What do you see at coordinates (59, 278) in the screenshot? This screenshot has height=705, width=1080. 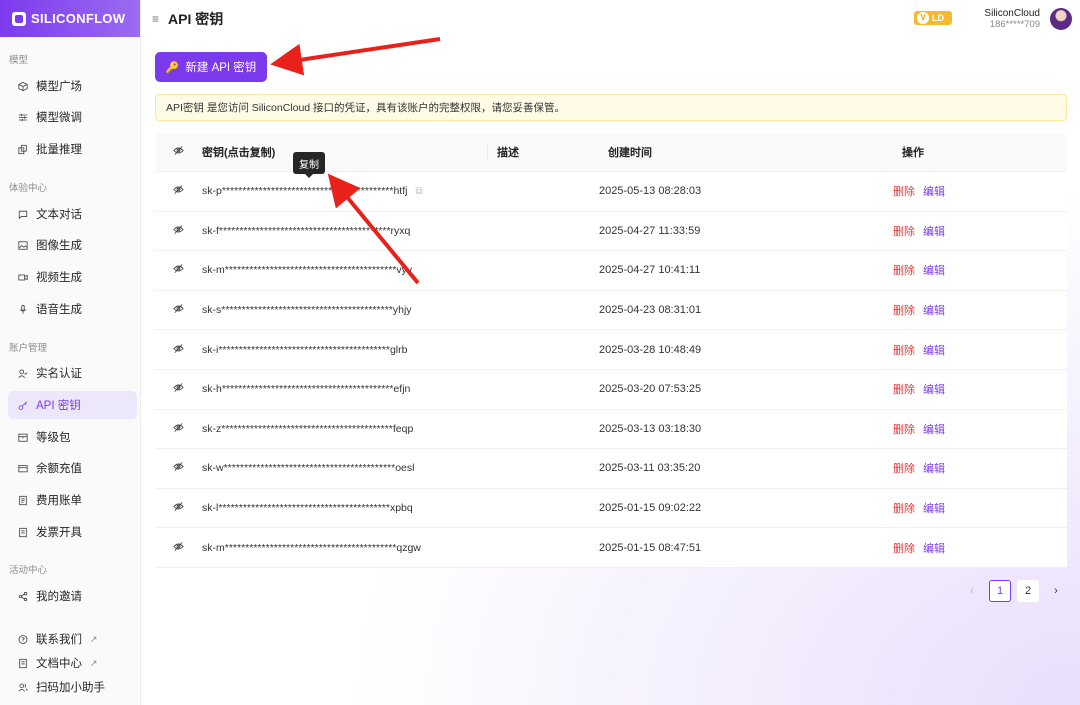 I see `sidebar-item-label: 视频生成` at bounding box center [59, 278].